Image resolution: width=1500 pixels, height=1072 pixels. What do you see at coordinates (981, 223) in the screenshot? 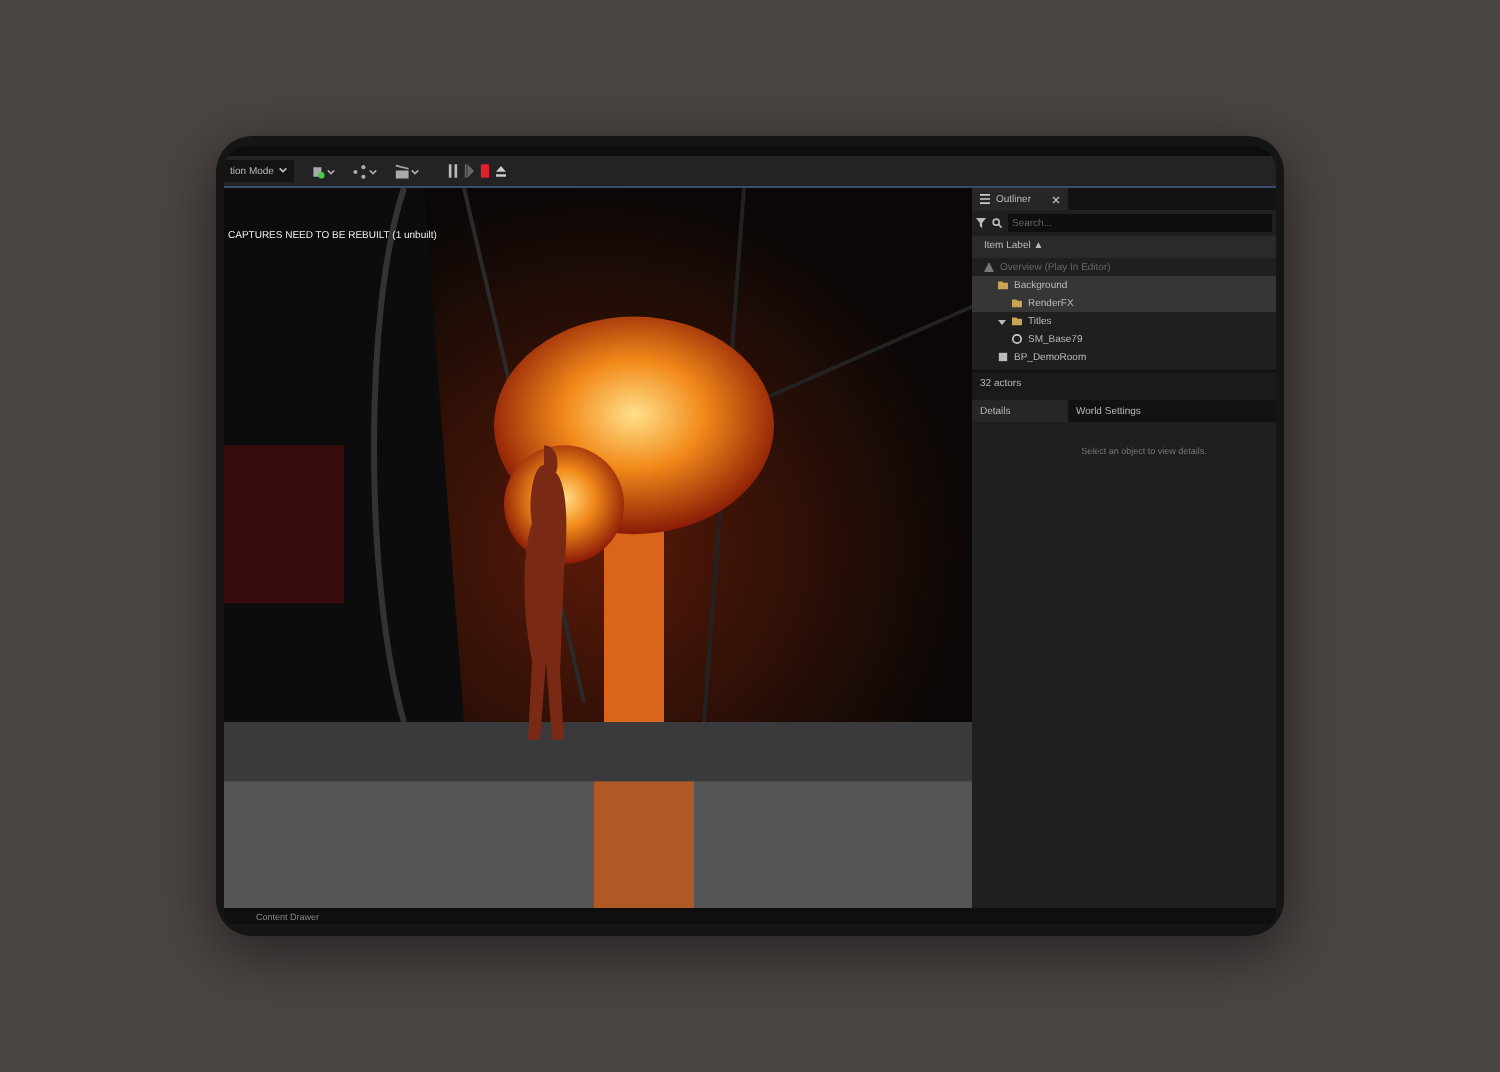
I see `filter-icon` at bounding box center [981, 223].